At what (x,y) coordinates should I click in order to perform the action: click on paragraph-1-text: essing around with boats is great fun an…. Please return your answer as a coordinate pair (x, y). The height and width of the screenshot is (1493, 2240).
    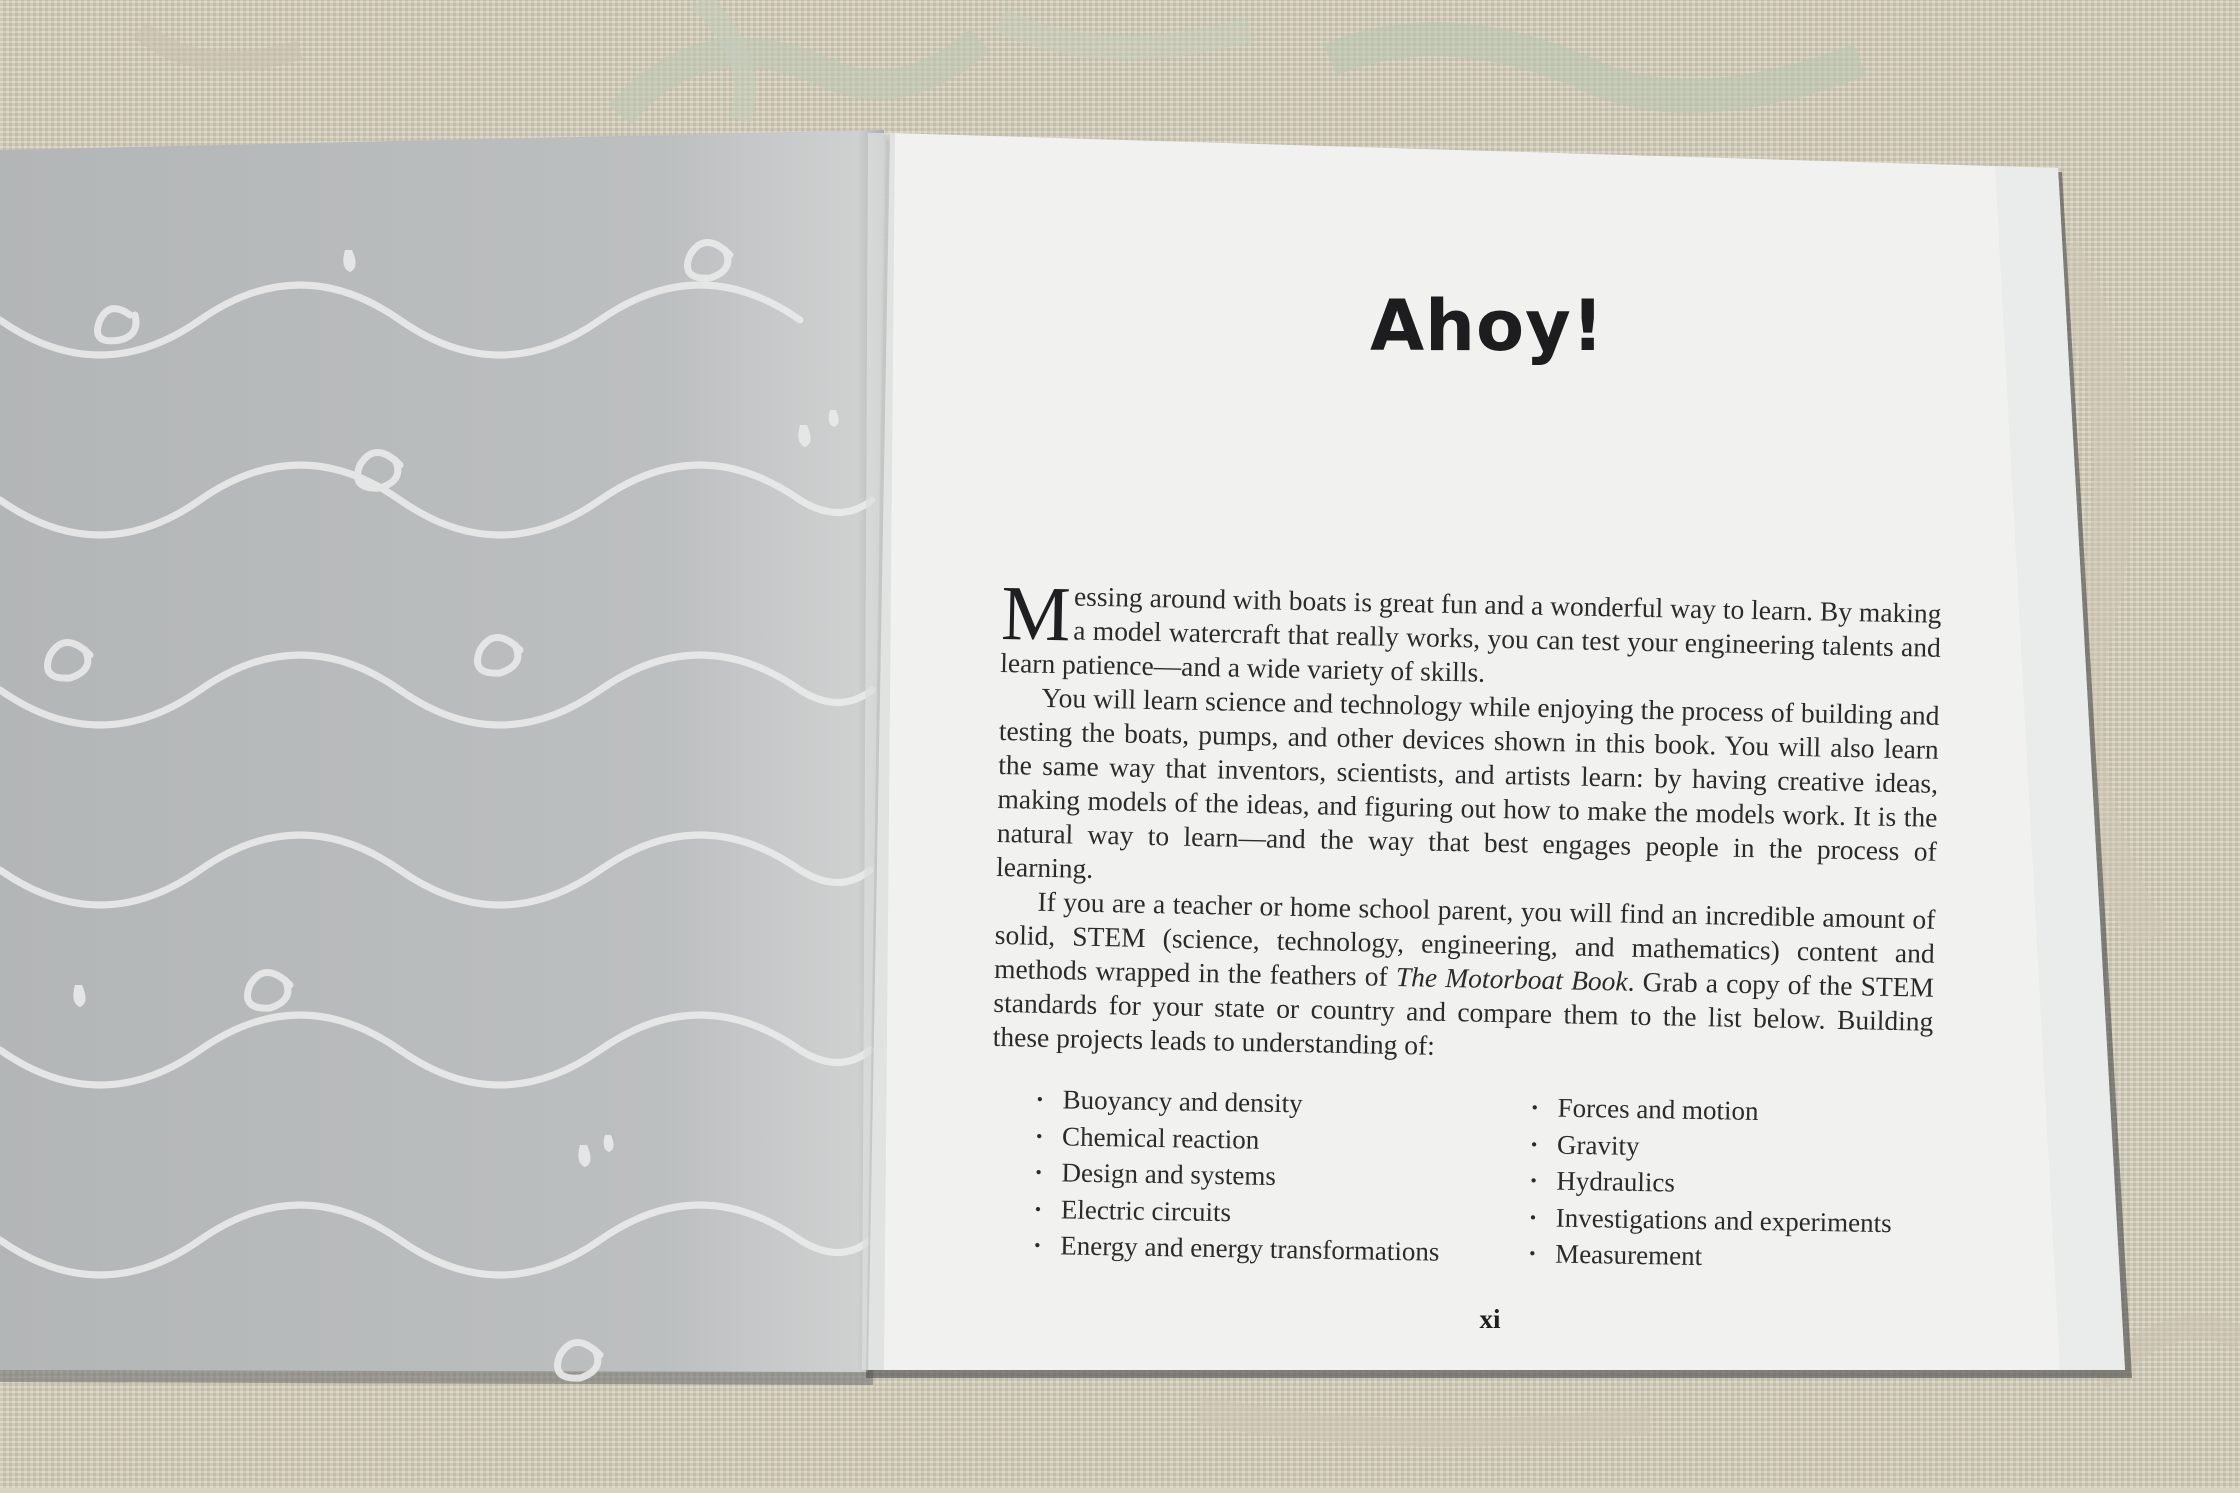
    Looking at the image, I should click on (1470, 634).